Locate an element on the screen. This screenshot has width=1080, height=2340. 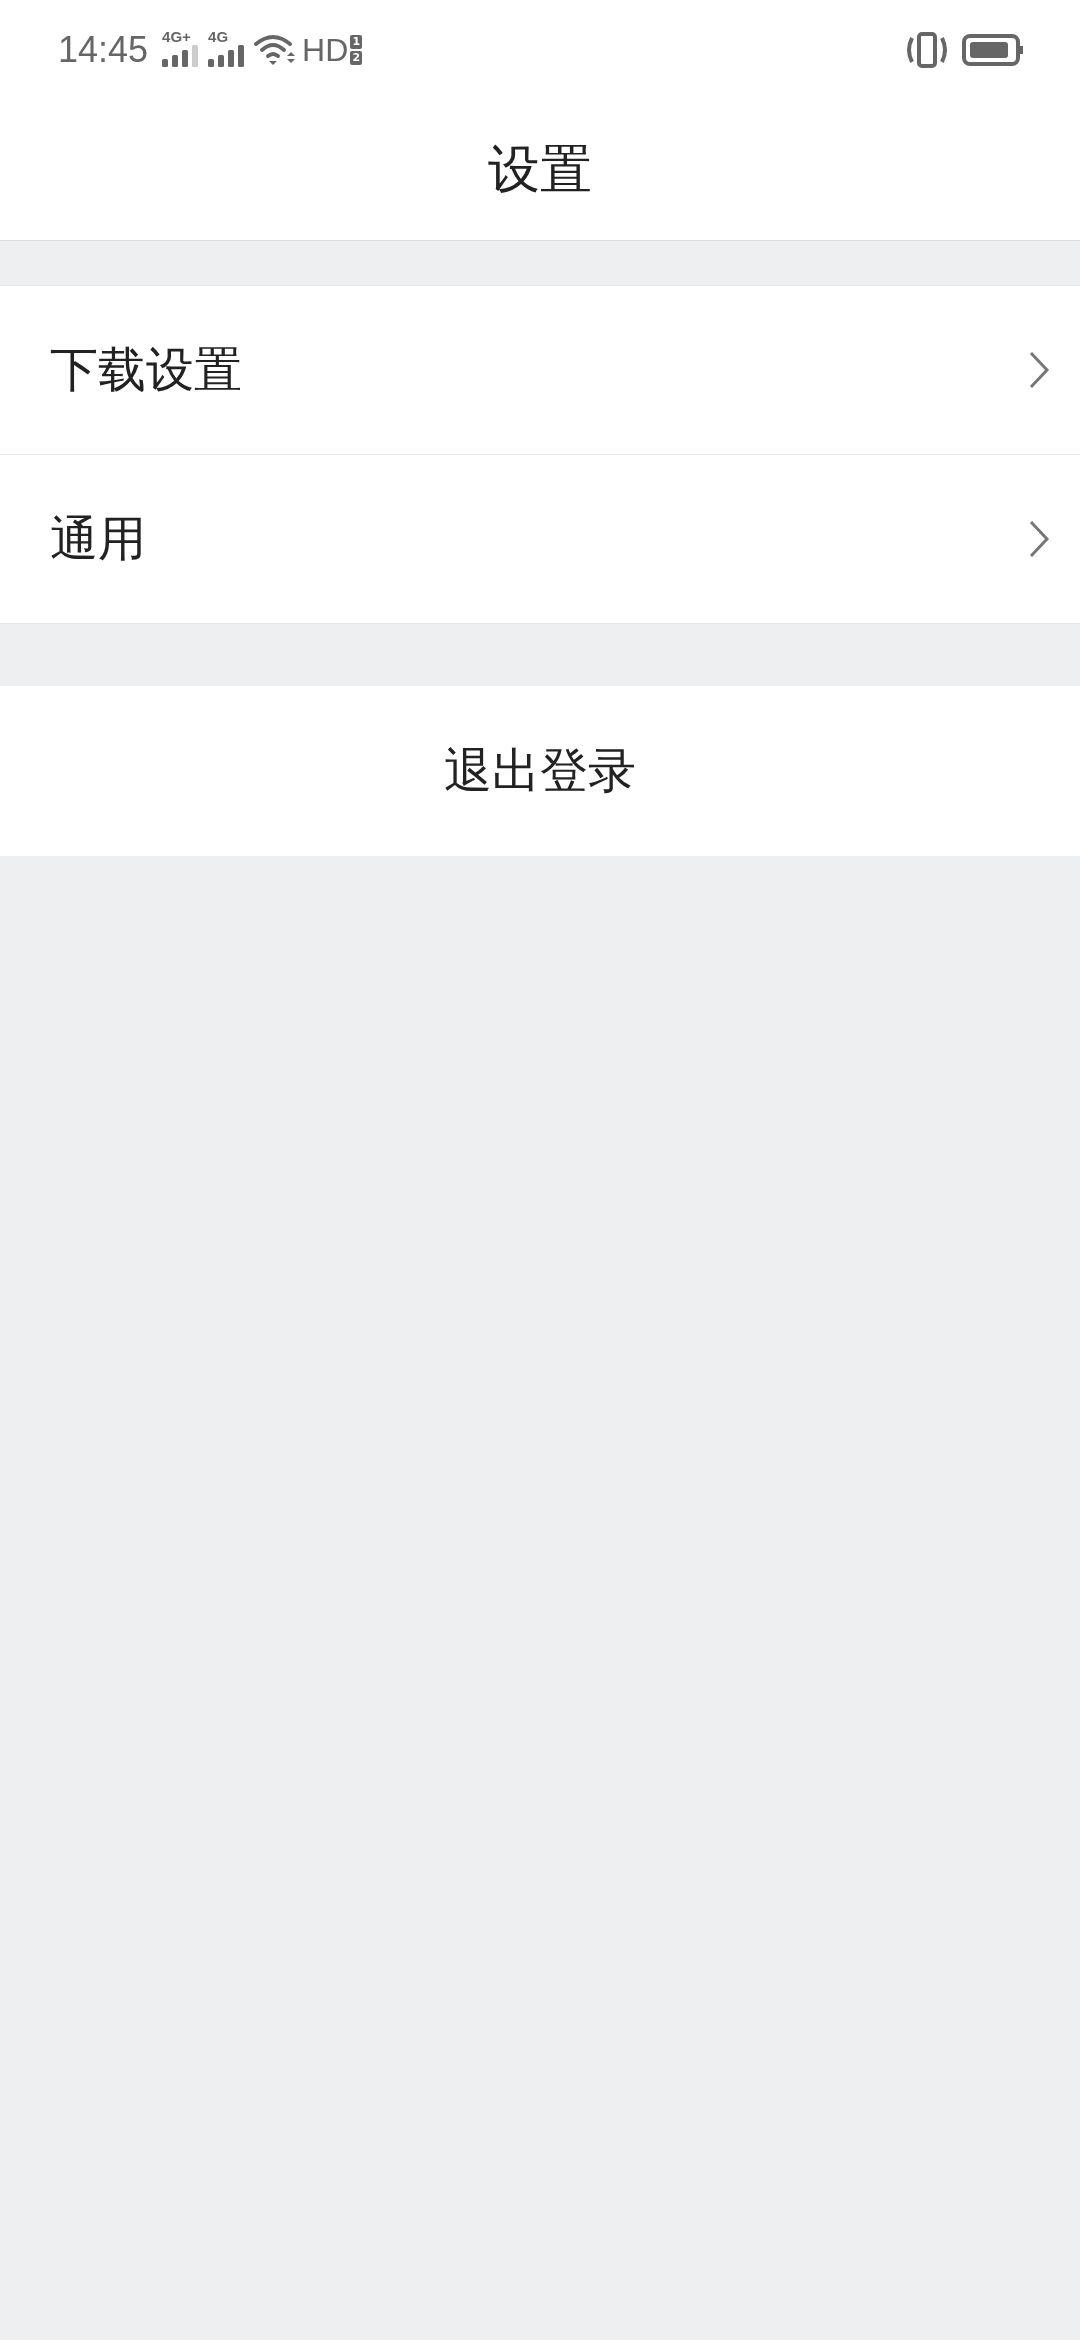
battery-icon is located at coordinates (993, 50).